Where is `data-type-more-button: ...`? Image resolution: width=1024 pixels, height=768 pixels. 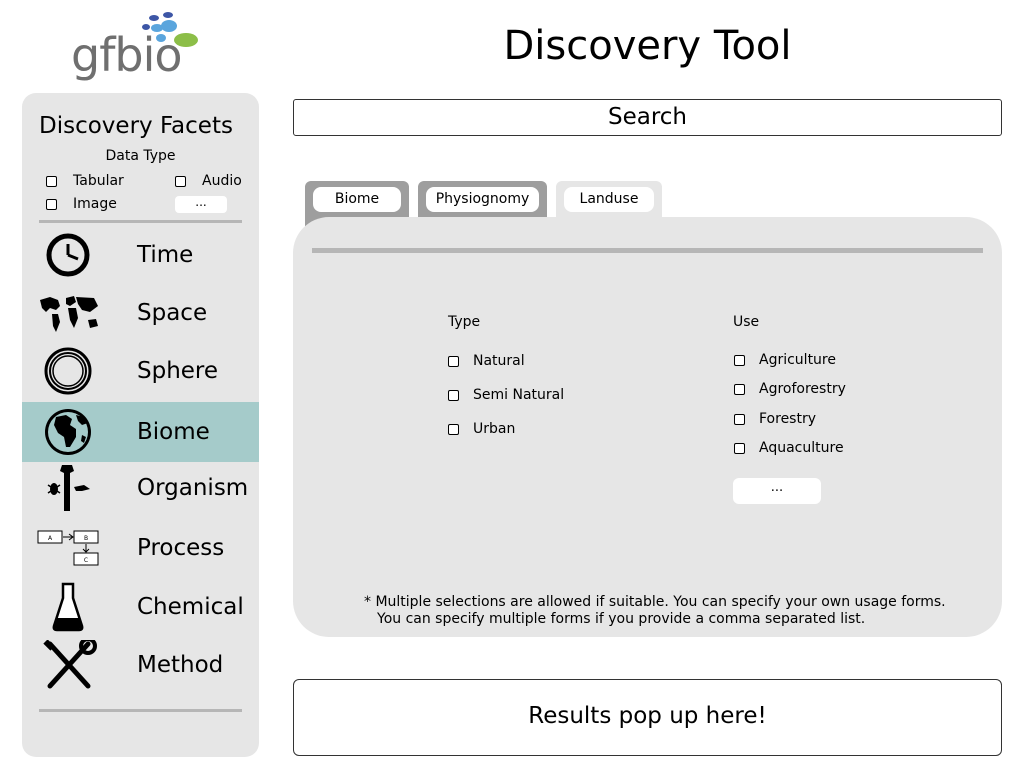
data-type-more-button: ... is located at coordinates (201, 204).